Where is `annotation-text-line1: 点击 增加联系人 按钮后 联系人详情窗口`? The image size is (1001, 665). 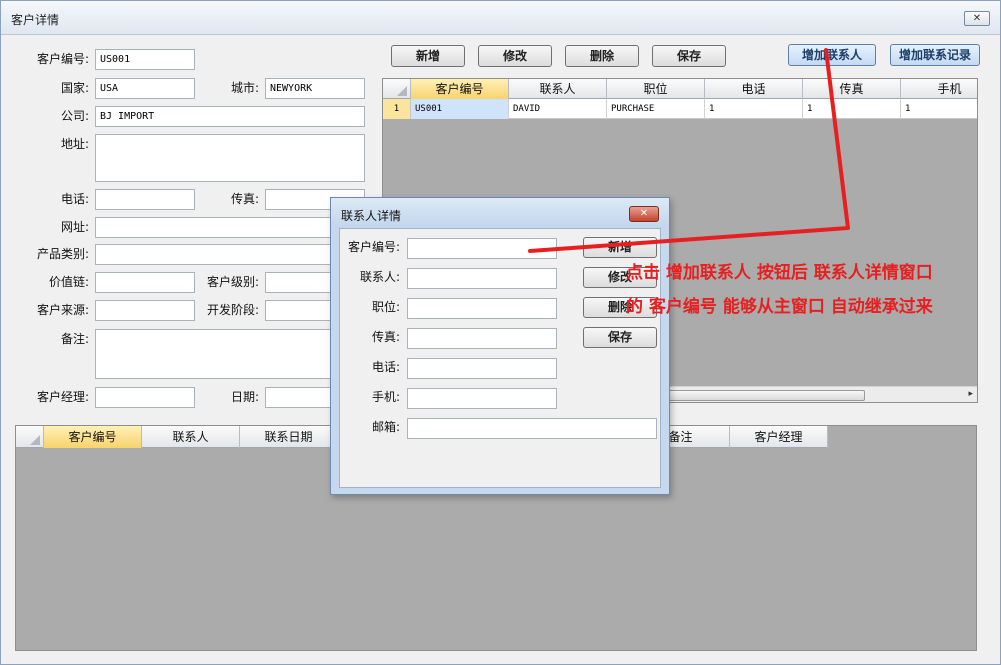
annotation-text-line1: 点击 增加联系人 按钮后 联系人详情窗口 is located at coordinates (779, 273).